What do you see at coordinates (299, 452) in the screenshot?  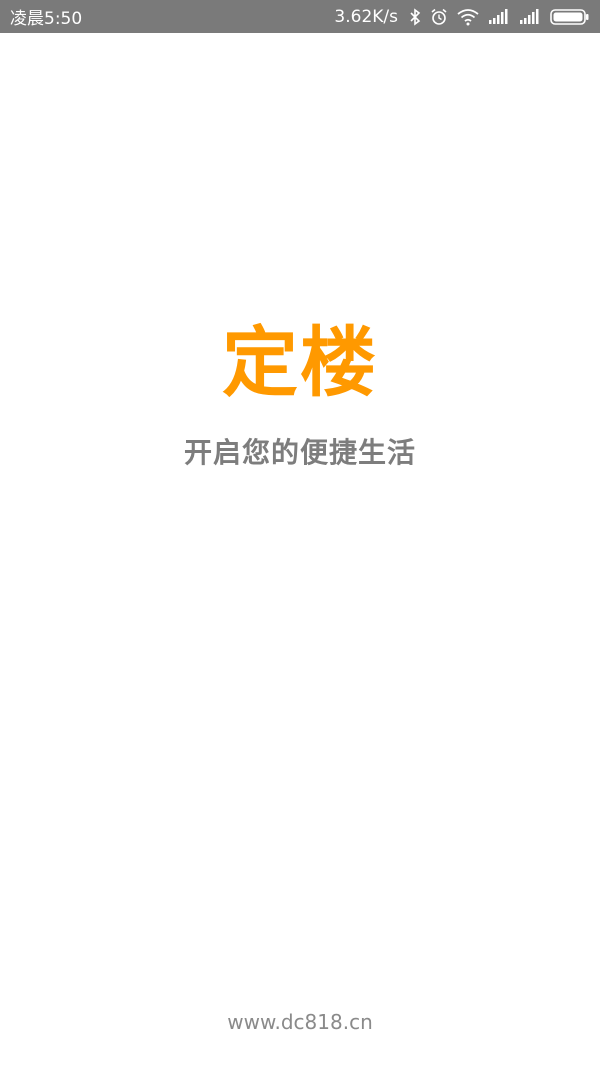 I see `tagline: 开启您的便捷生活` at bounding box center [299, 452].